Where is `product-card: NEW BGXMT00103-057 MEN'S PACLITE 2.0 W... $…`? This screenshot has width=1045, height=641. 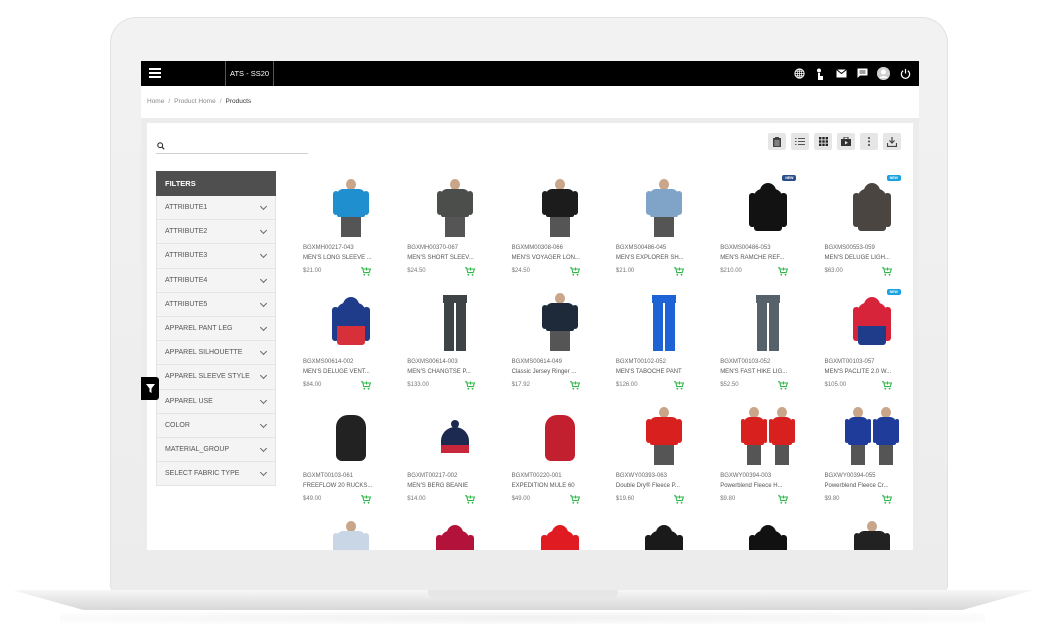
product-card: NEW BGXMT00103-057 MEN'S PACLITE 2.0 W... $… is located at coordinates (868, 342).